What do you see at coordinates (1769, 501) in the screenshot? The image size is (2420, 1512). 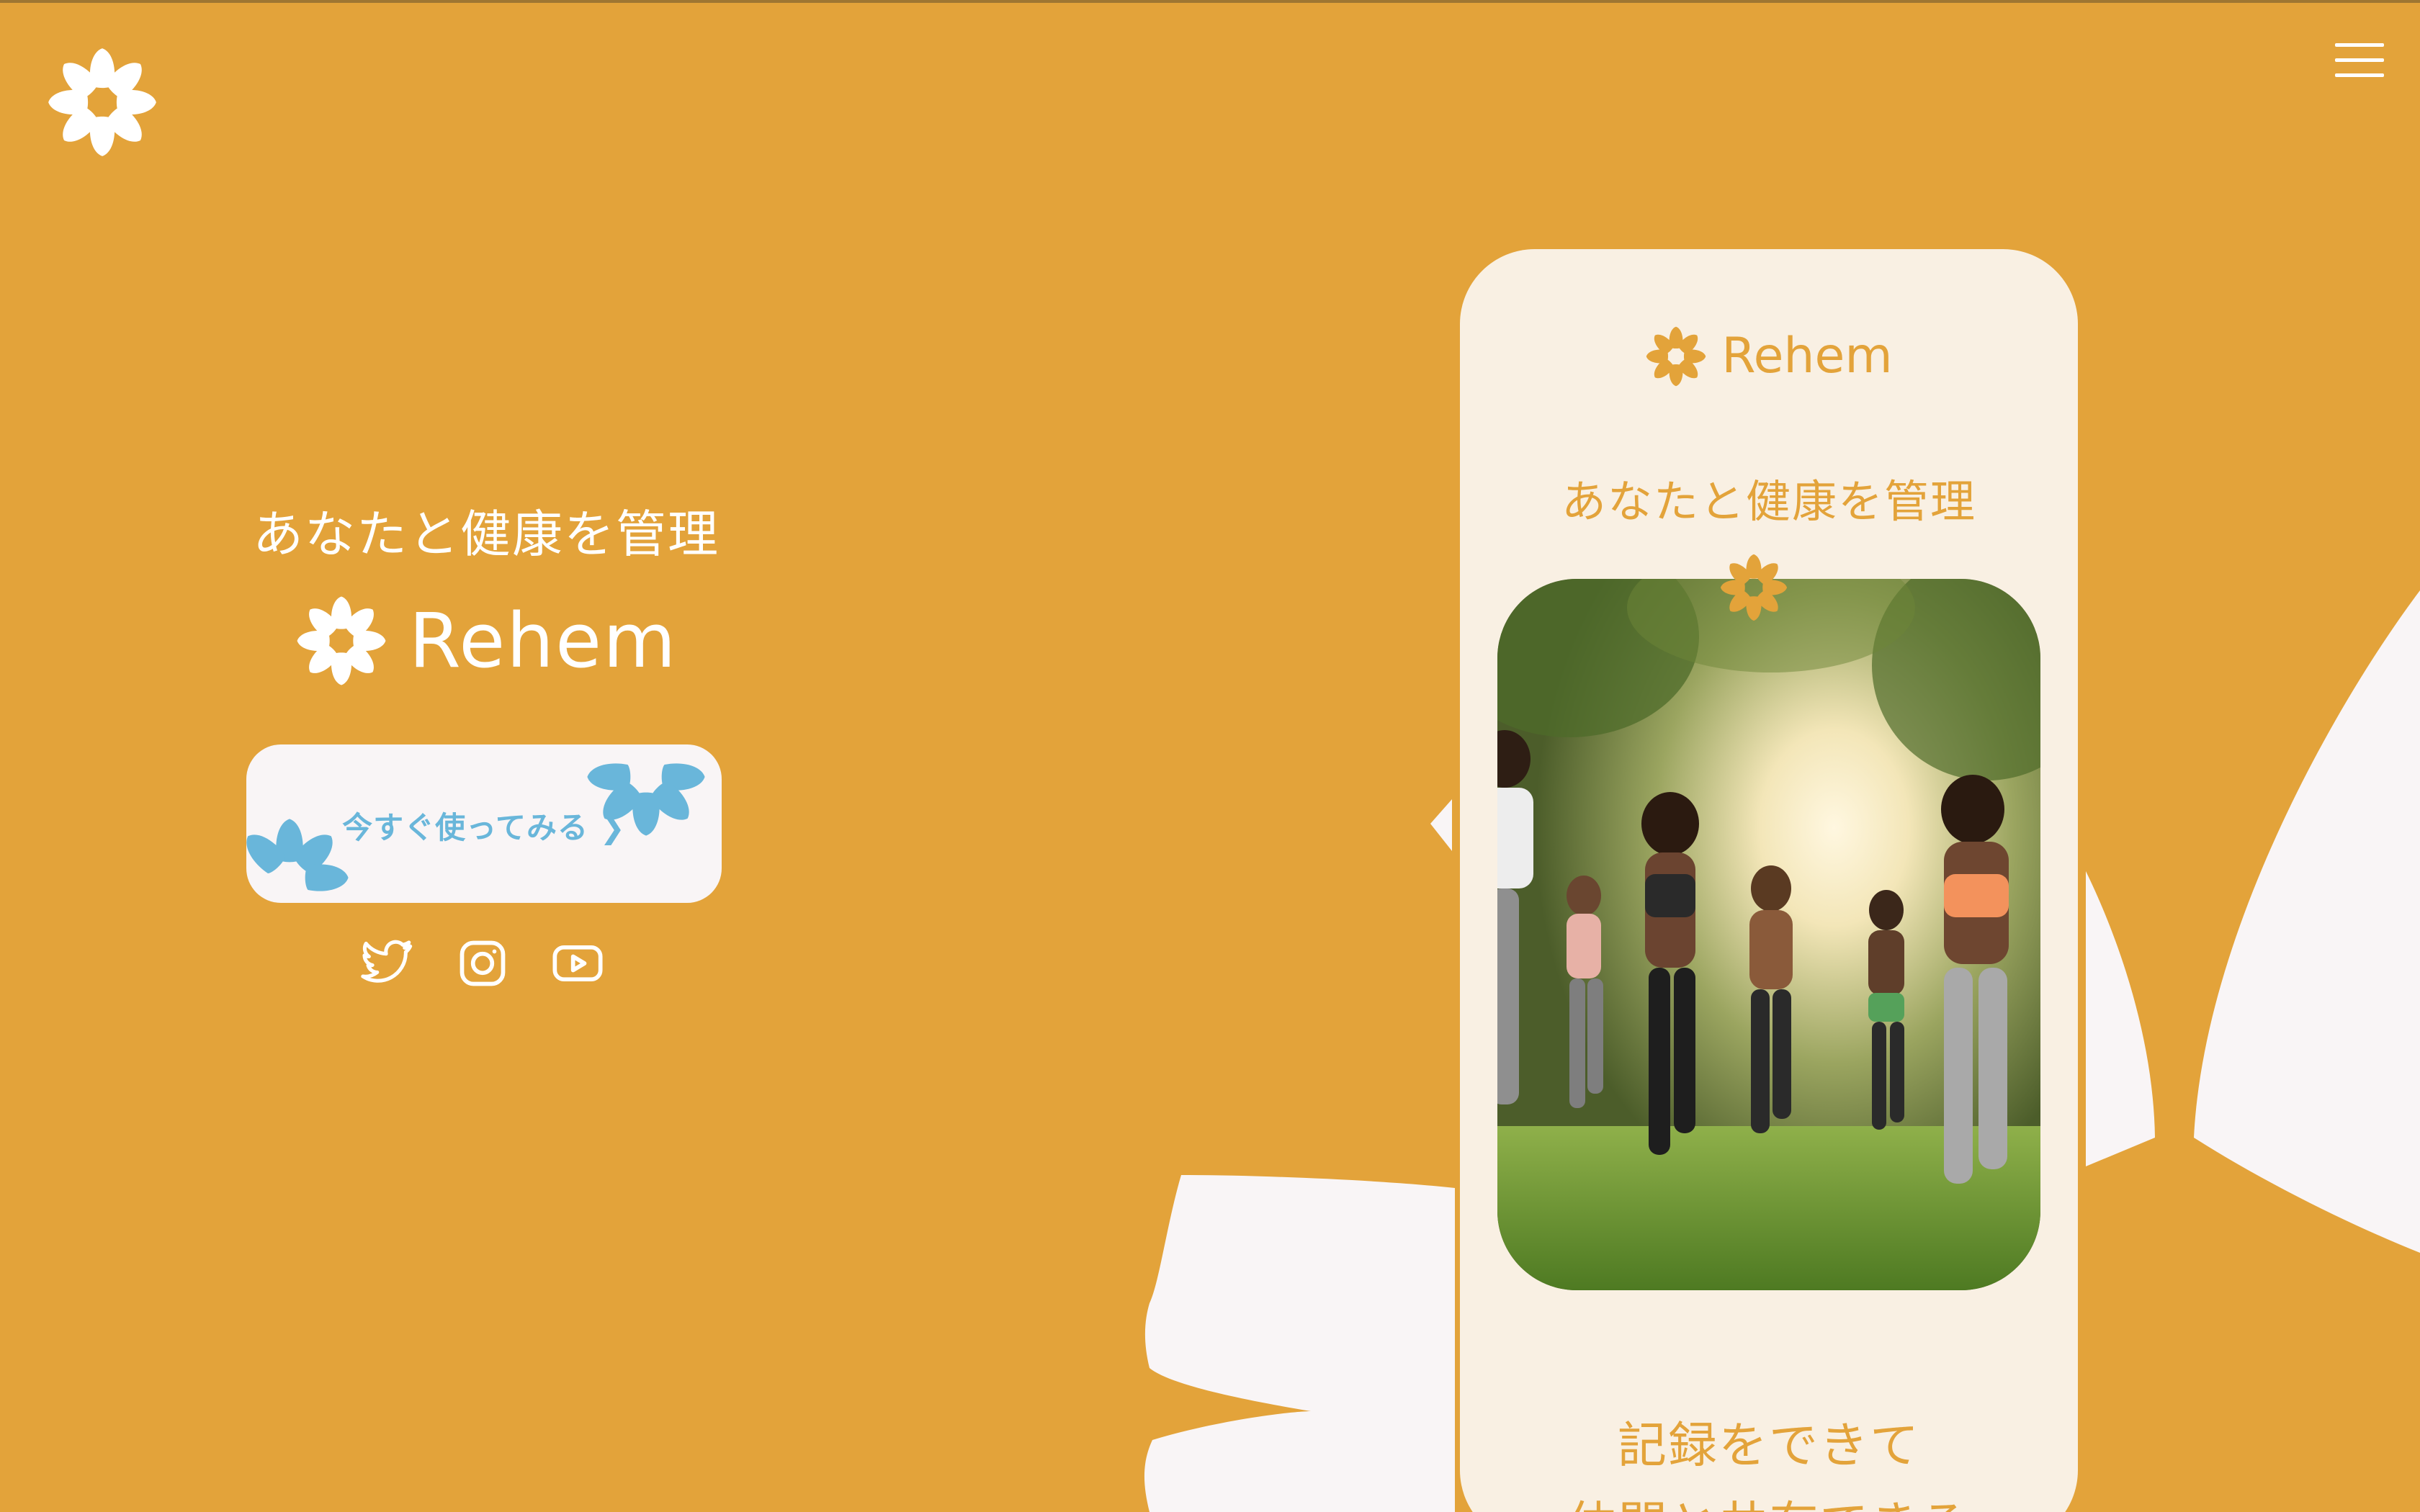 I see `phone-tagline: あなたと健康を管理` at bounding box center [1769, 501].